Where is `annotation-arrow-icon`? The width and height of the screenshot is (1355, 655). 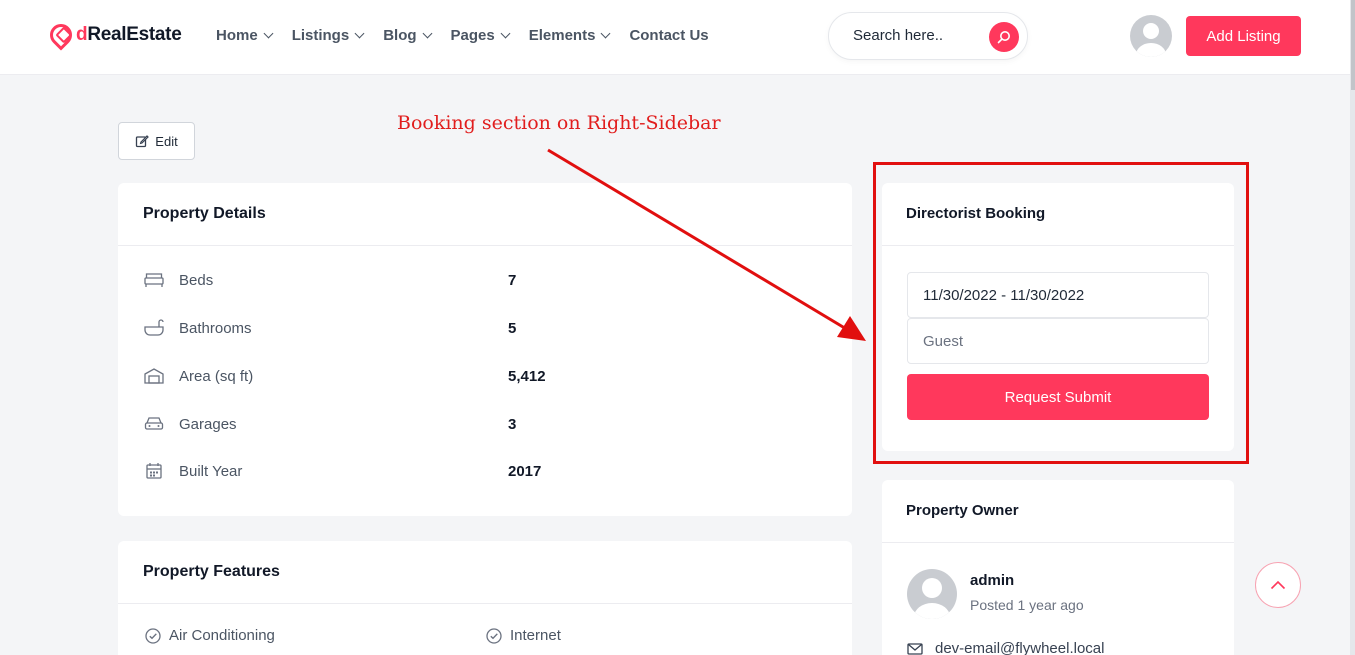 annotation-arrow-icon is located at coordinates (706, 244).